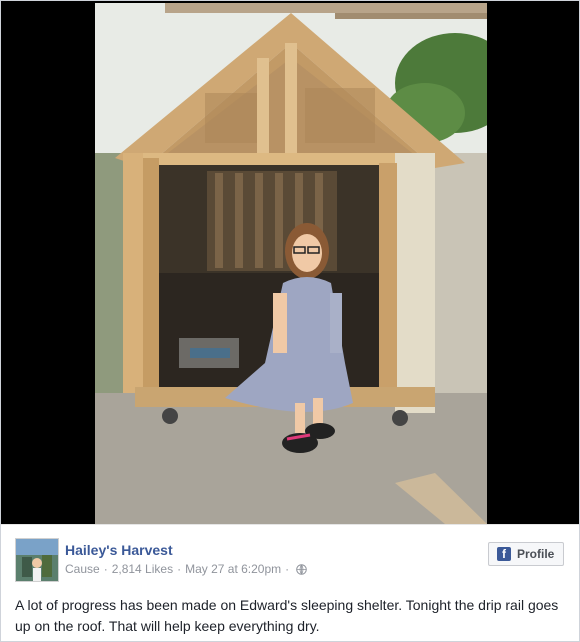 This screenshot has height=642, width=580. I want to click on globe-icon, so click(301, 571).